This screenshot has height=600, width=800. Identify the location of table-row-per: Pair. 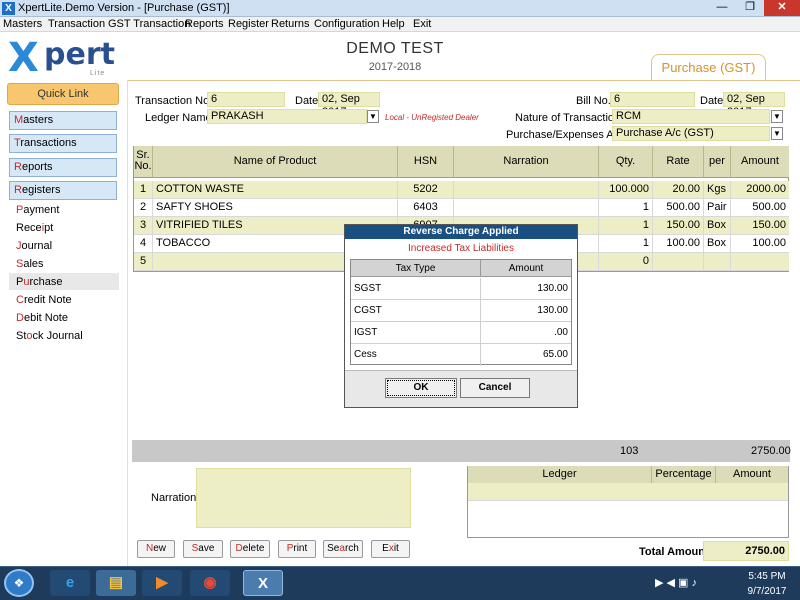
(717, 208).